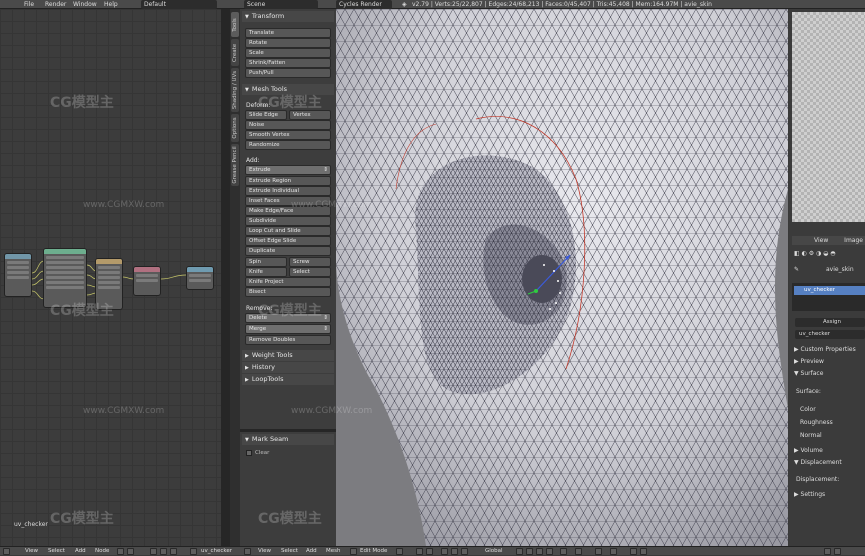 This screenshot has width=865, height=556. Describe the element at coordinates (288, 33) in the screenshot. I see `translate-button: Translate` at that location.